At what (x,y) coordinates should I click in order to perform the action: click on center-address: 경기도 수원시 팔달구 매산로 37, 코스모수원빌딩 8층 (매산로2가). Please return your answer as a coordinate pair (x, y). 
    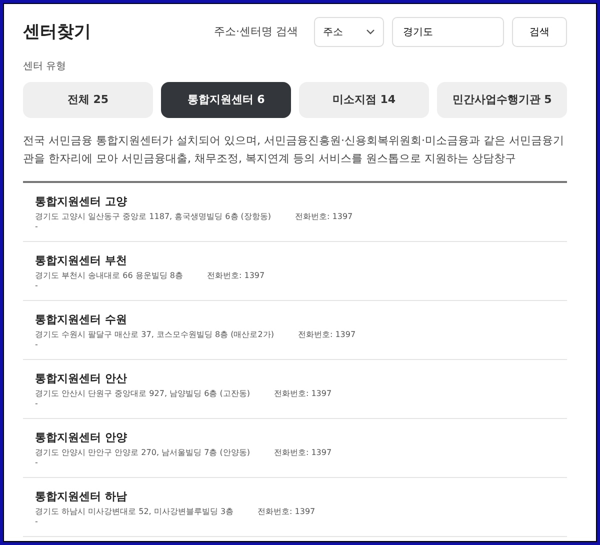
    Looking at the image, I should click on (154, 334).